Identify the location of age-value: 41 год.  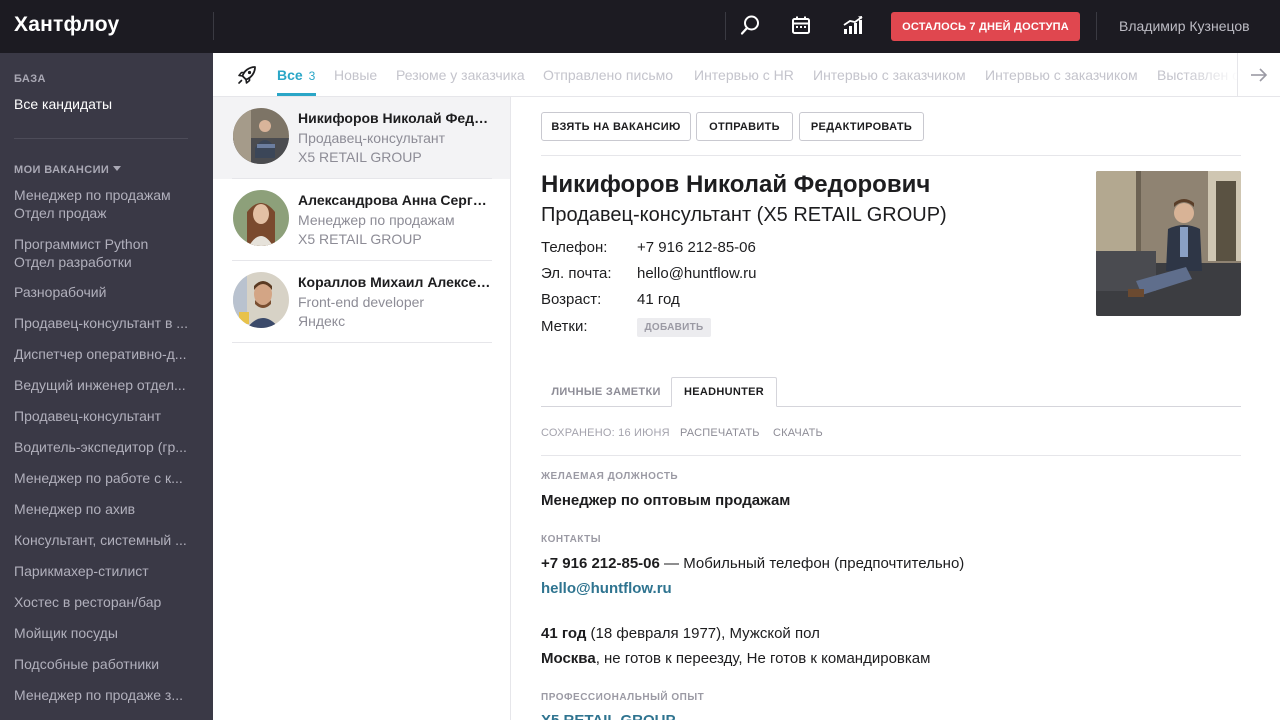
(658, 299).